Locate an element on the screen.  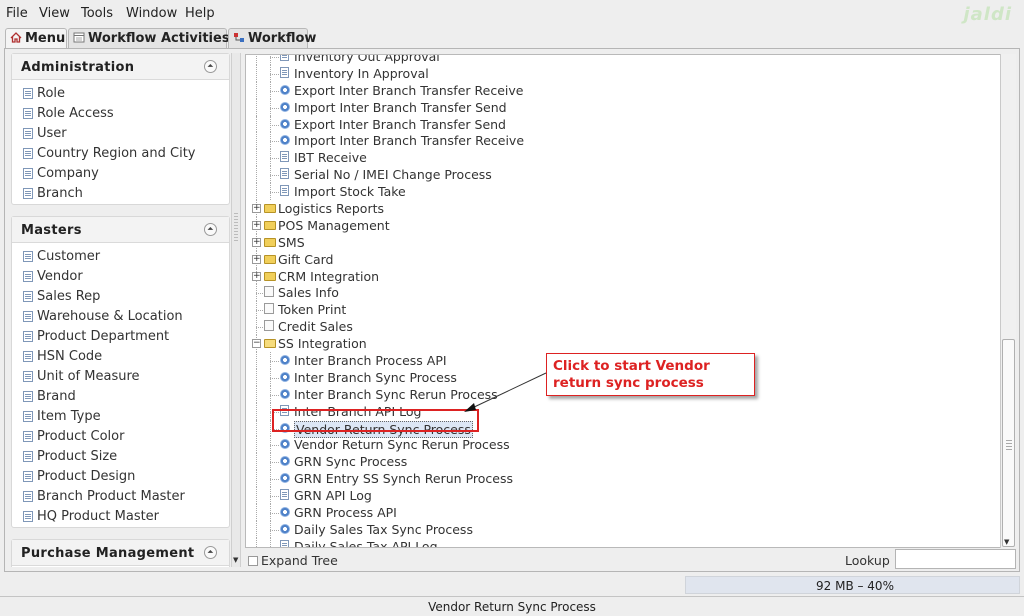
tree-row-label: GRN Process API is located at coordinates (345, 513).